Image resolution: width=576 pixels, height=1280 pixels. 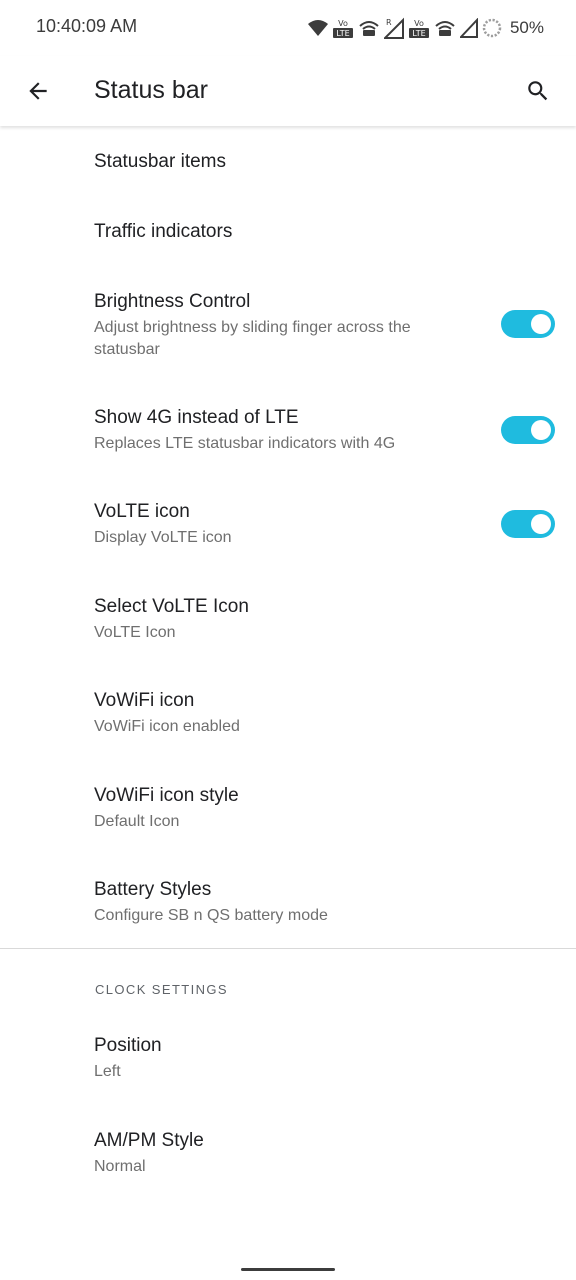 What do you see at coordinates (288, 1269) in the screenshot?
I see `gesture-nav-handle` at bounding box center [288, 1269].